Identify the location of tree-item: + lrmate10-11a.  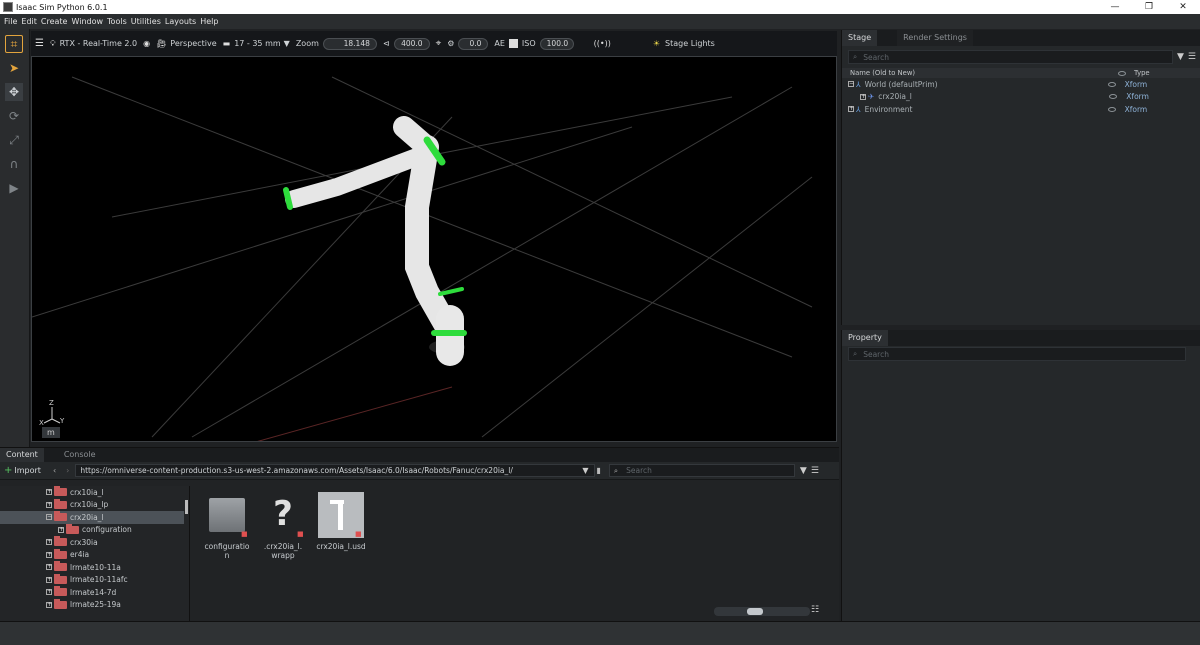
(94, 567).